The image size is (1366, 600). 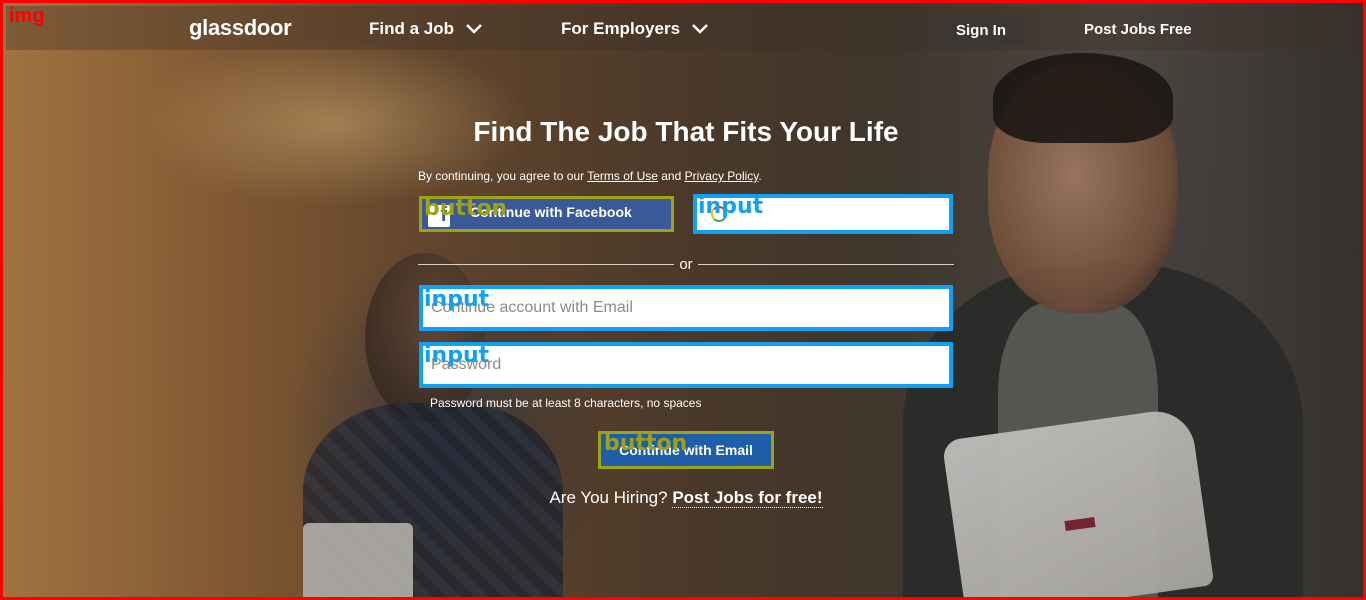 I want to click on nav-find-a-job: Find a Job, so click(x=425, y=29).